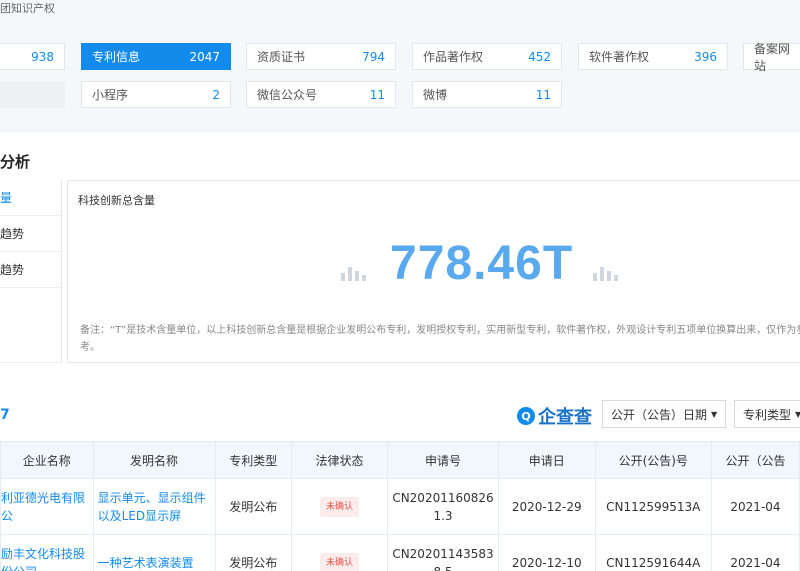  I want to click on tile-label: 微博, so click(435, 95).